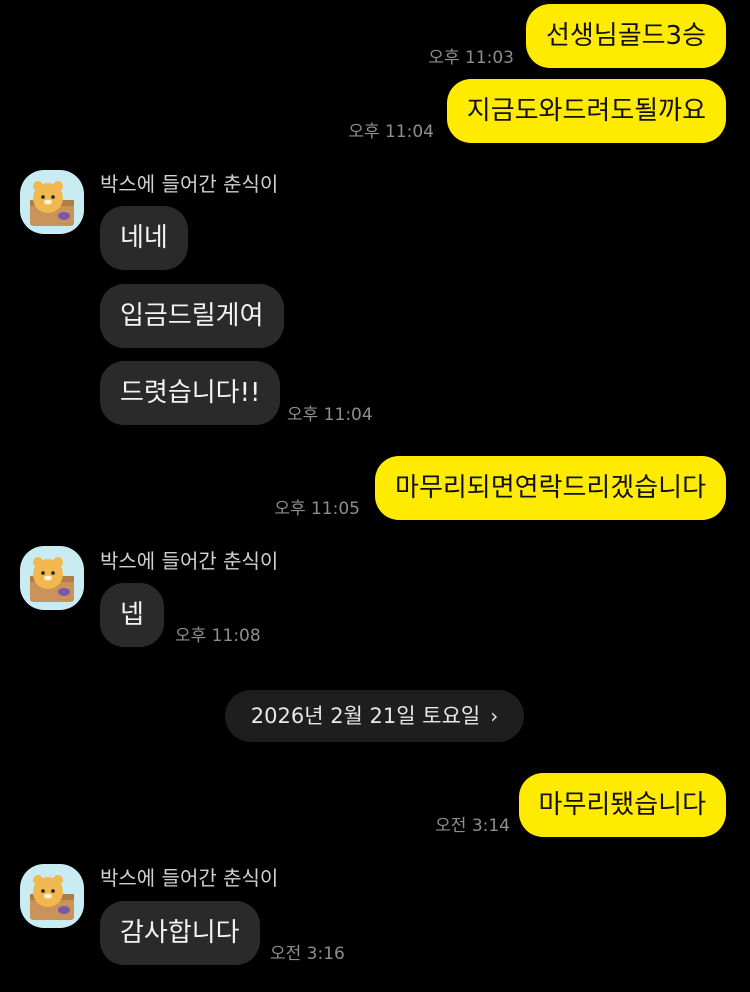 Image resolution: width=750 pixels, height=992 pixels. I want to click on their-message-bubble: 드렷습니다!!, so click(190, 393).